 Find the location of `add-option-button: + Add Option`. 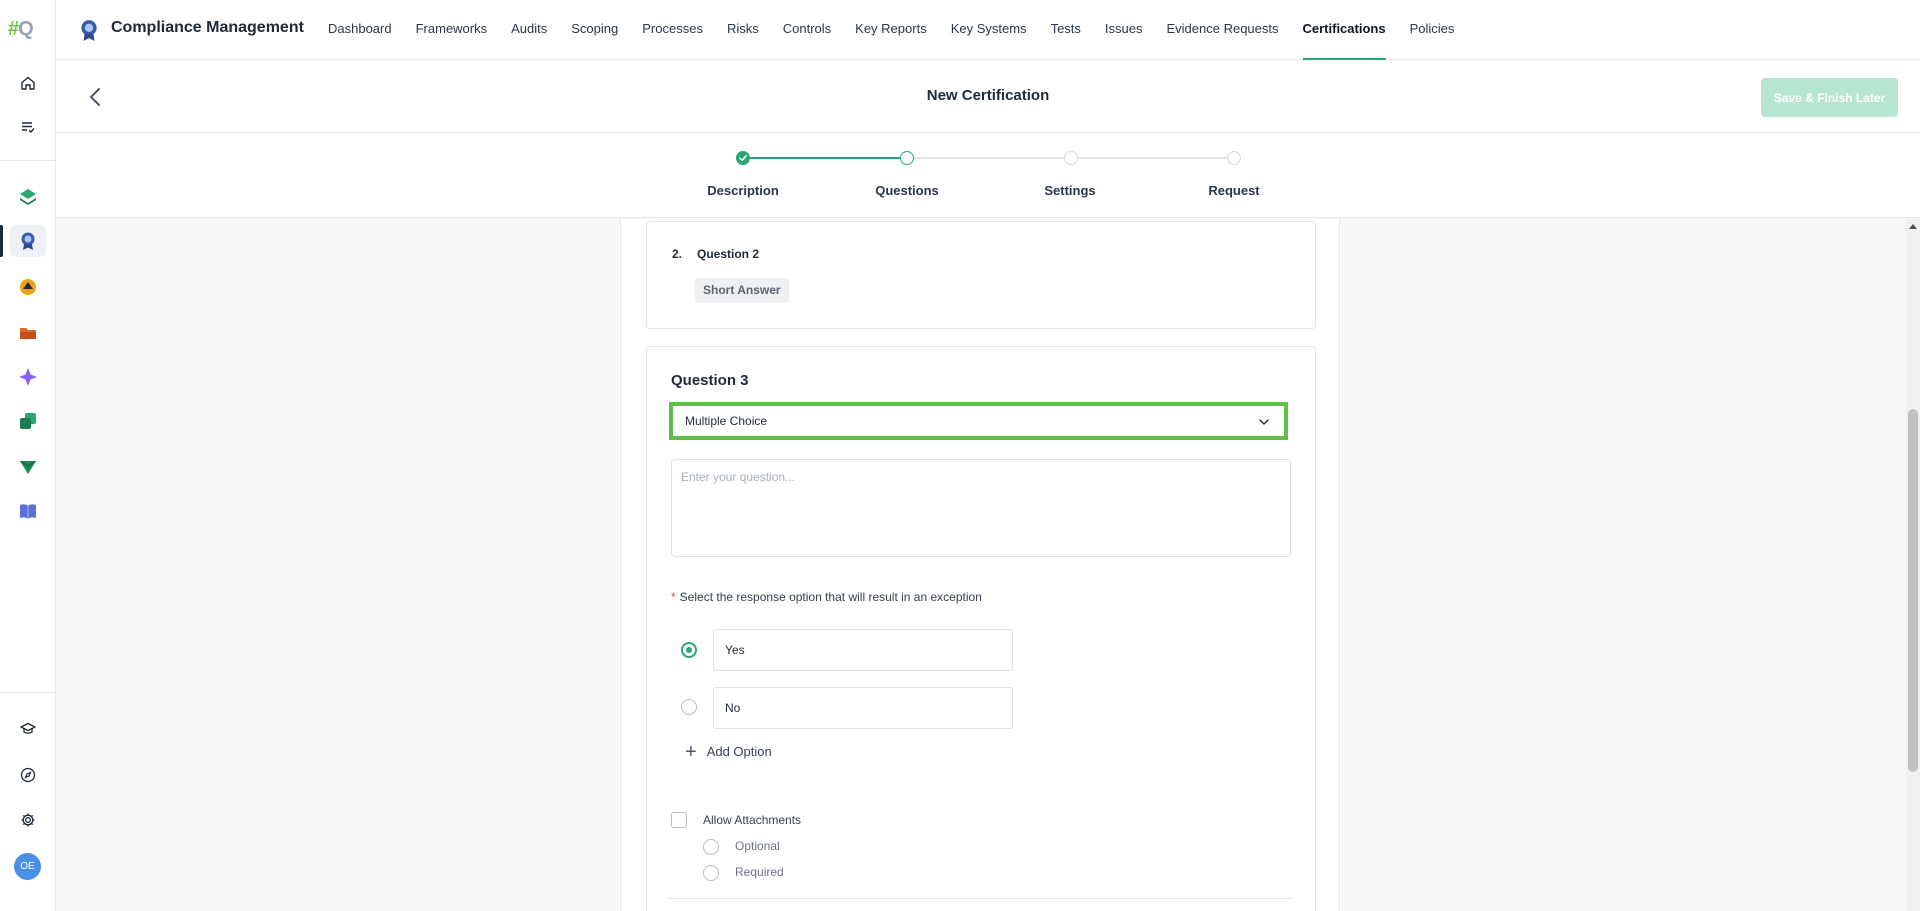

add-option-button: + Add Option is located at coordinates (728, 751).